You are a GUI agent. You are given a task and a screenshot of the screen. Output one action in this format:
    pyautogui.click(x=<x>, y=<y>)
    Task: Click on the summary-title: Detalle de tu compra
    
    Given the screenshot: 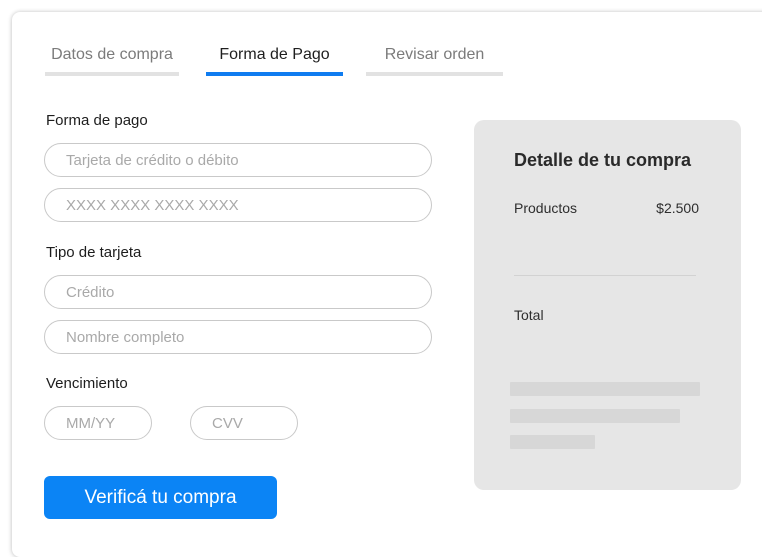 What is the action you would take?
    pyautogui.click(x=603, y=160)
    